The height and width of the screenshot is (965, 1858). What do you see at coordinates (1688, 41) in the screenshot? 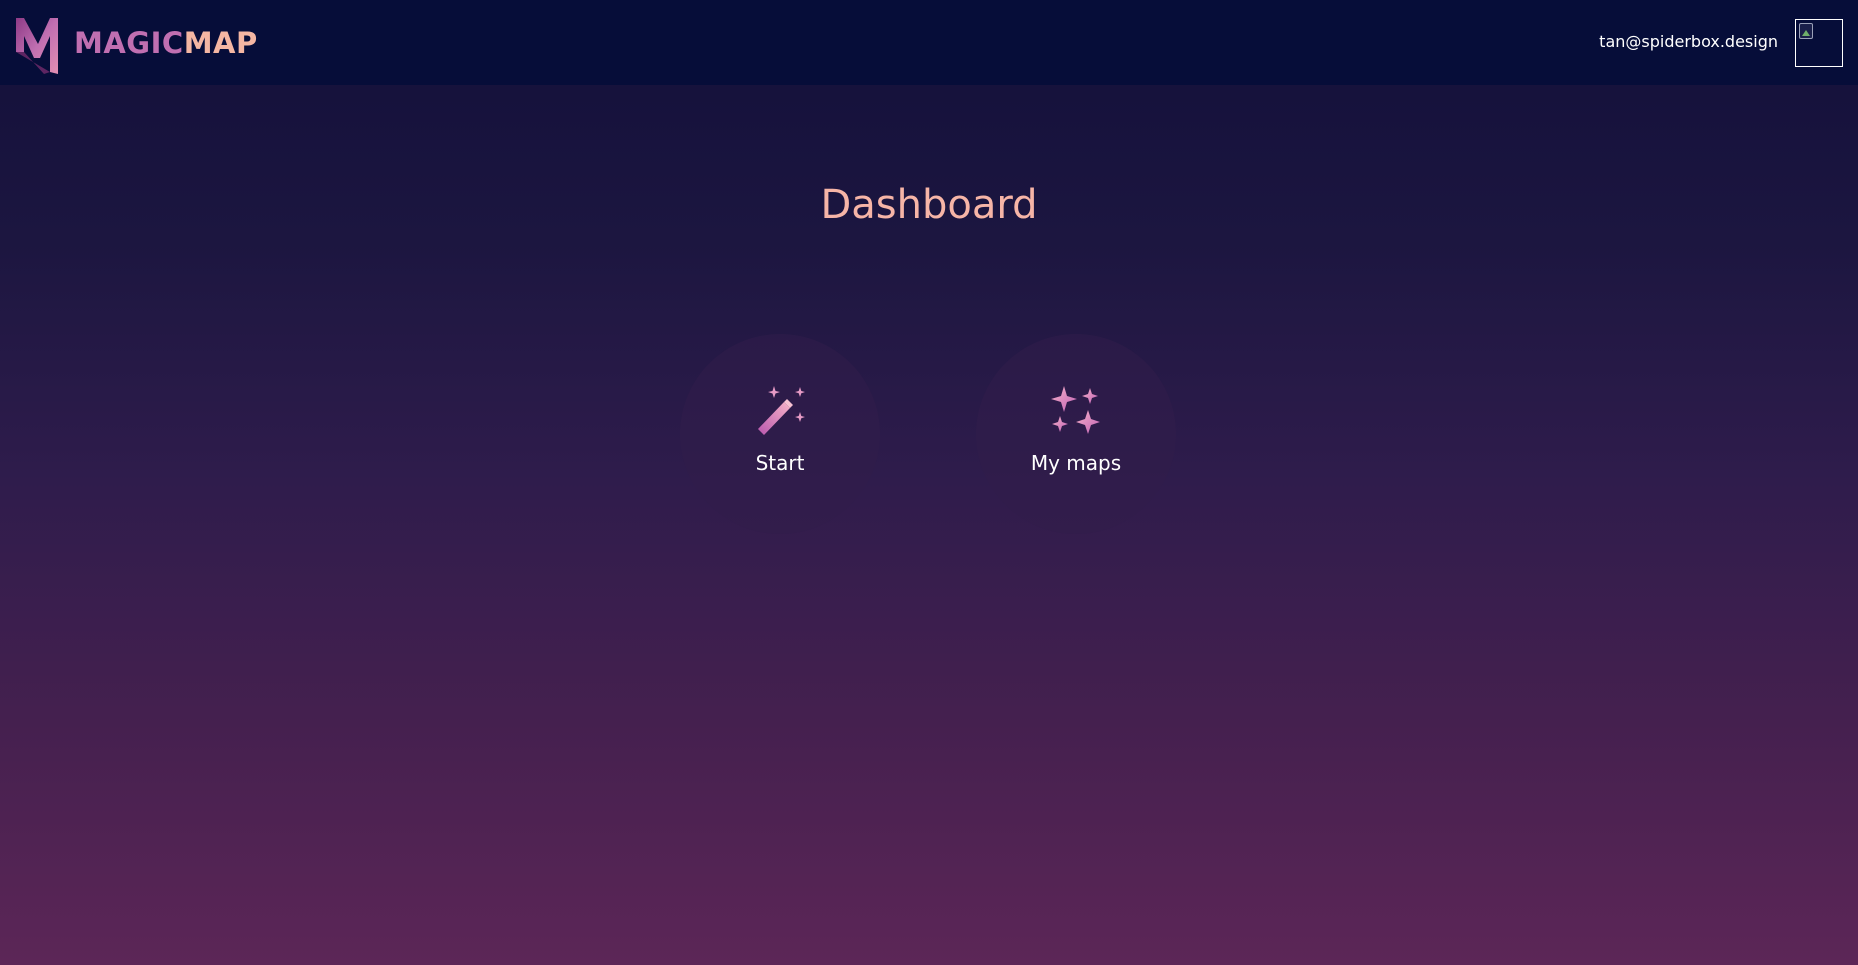
I see `user-email: tan@spiderbox.design` at bounding box center [1688, 41].